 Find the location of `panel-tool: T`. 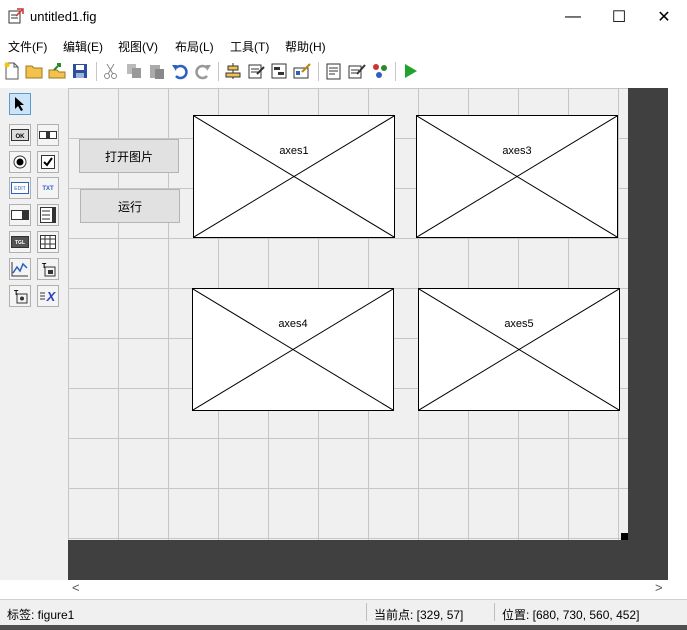

panel-tool: T is located at coordinates (48, 269).